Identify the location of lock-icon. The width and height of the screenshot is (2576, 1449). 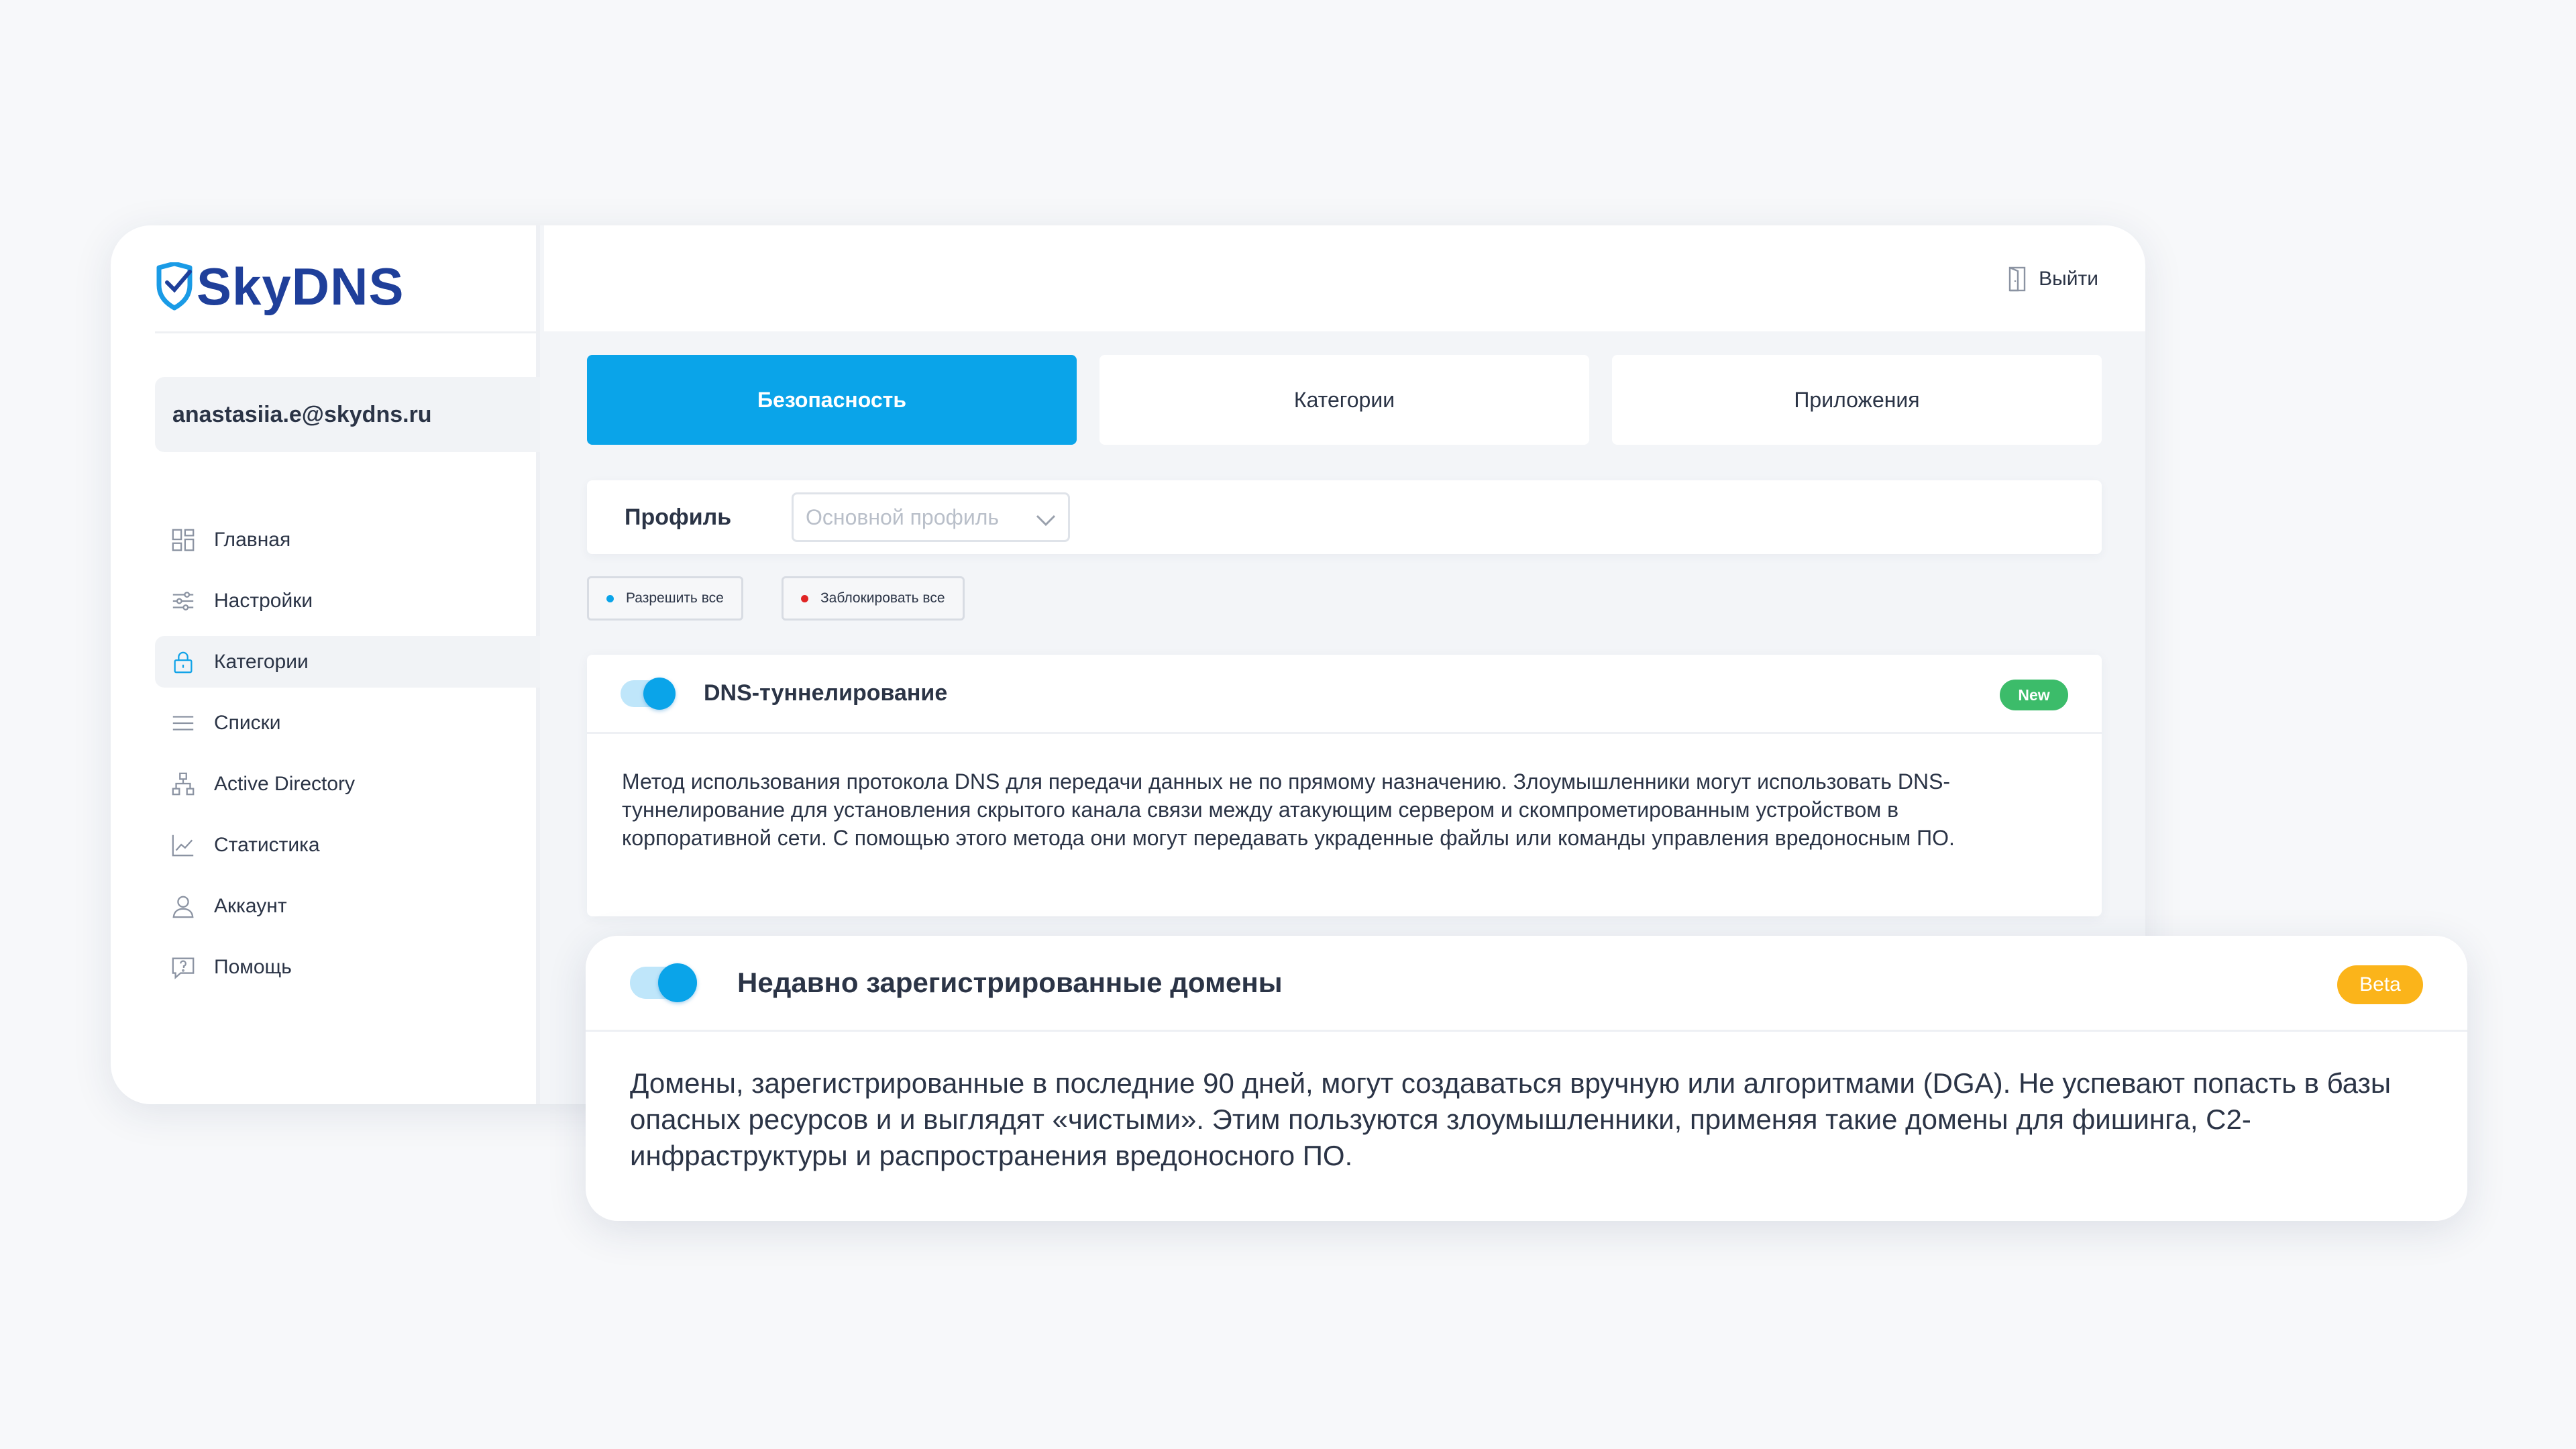
(183, 662).